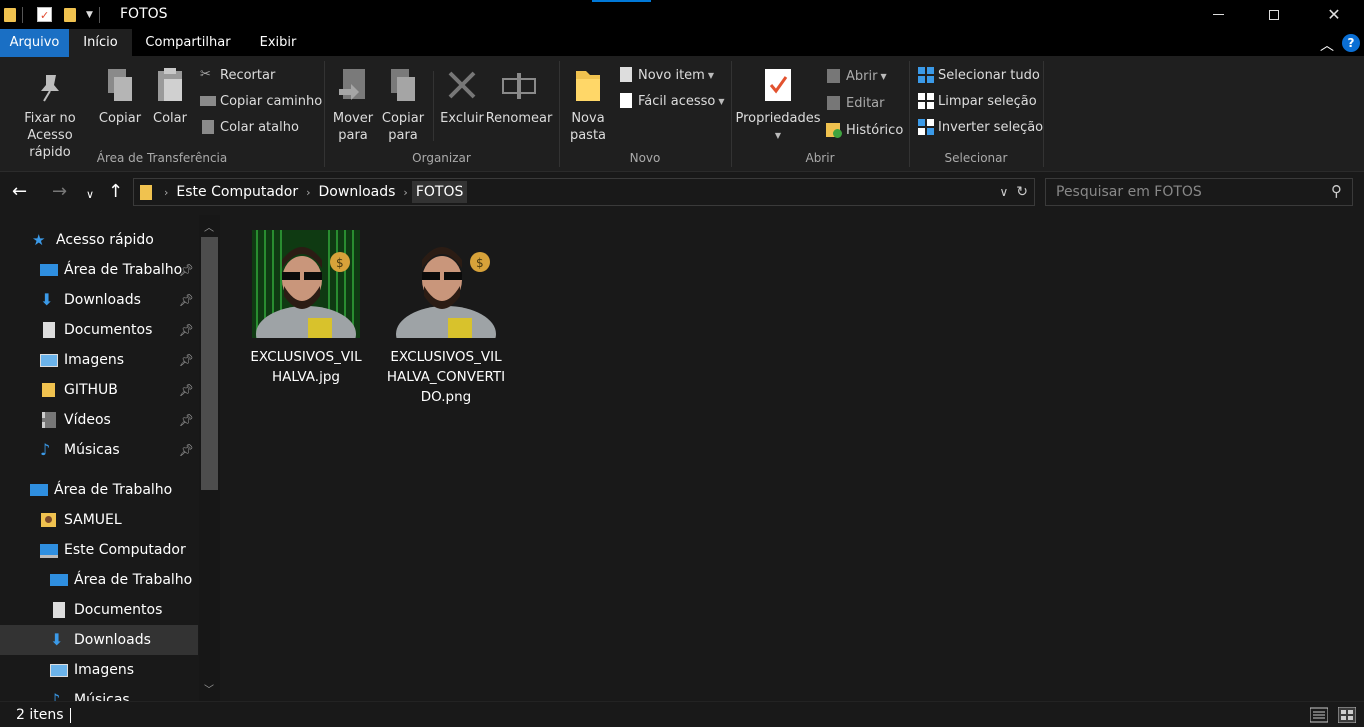 This screenshot has width=1364, height=727. What do you see at coordinates (99, 390) in the screenshot?
I see `sidebar-item-github-pinned: GITHUB 📌︎` at bounding box center [99, 390].